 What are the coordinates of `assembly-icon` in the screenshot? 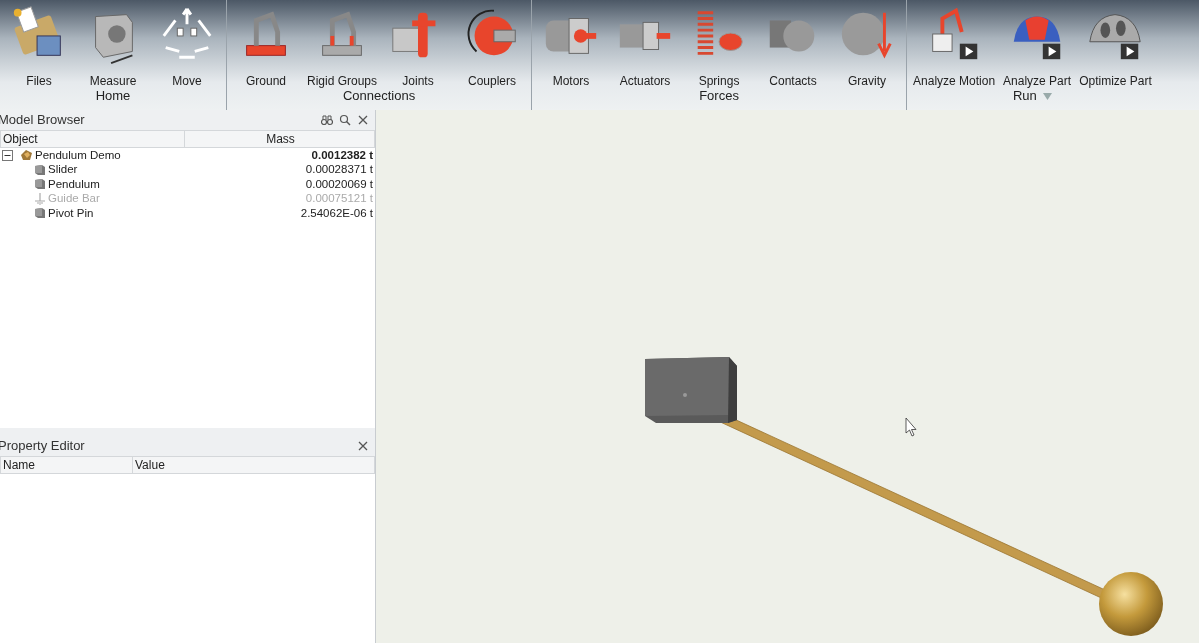 It's located at (26, 155).